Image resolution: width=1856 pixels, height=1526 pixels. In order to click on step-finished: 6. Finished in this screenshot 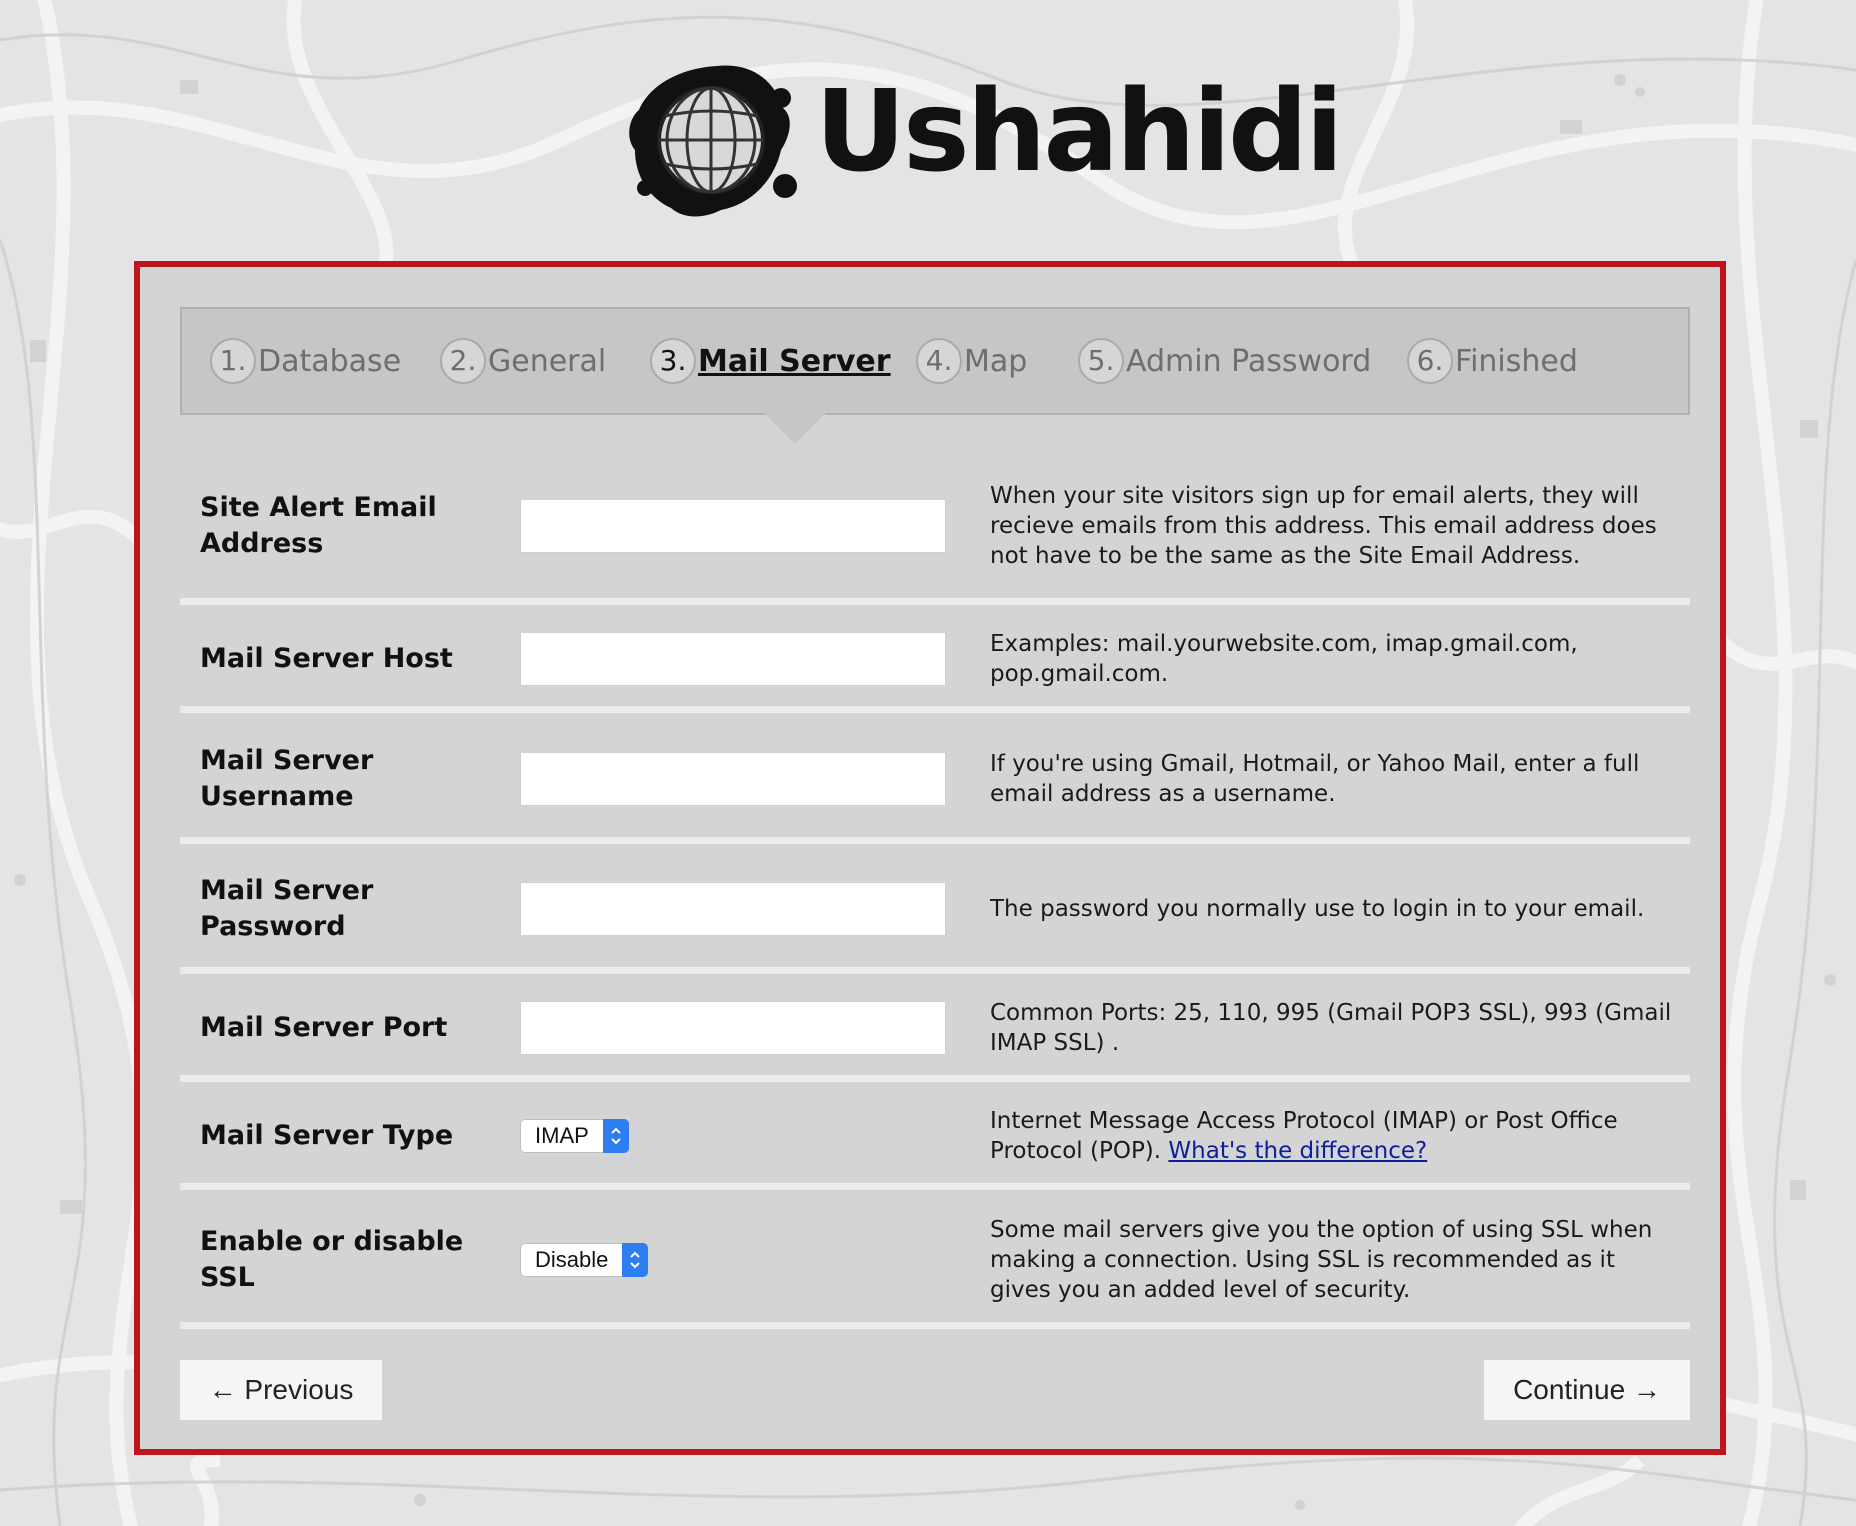, I will do `click(1492, 361)`.